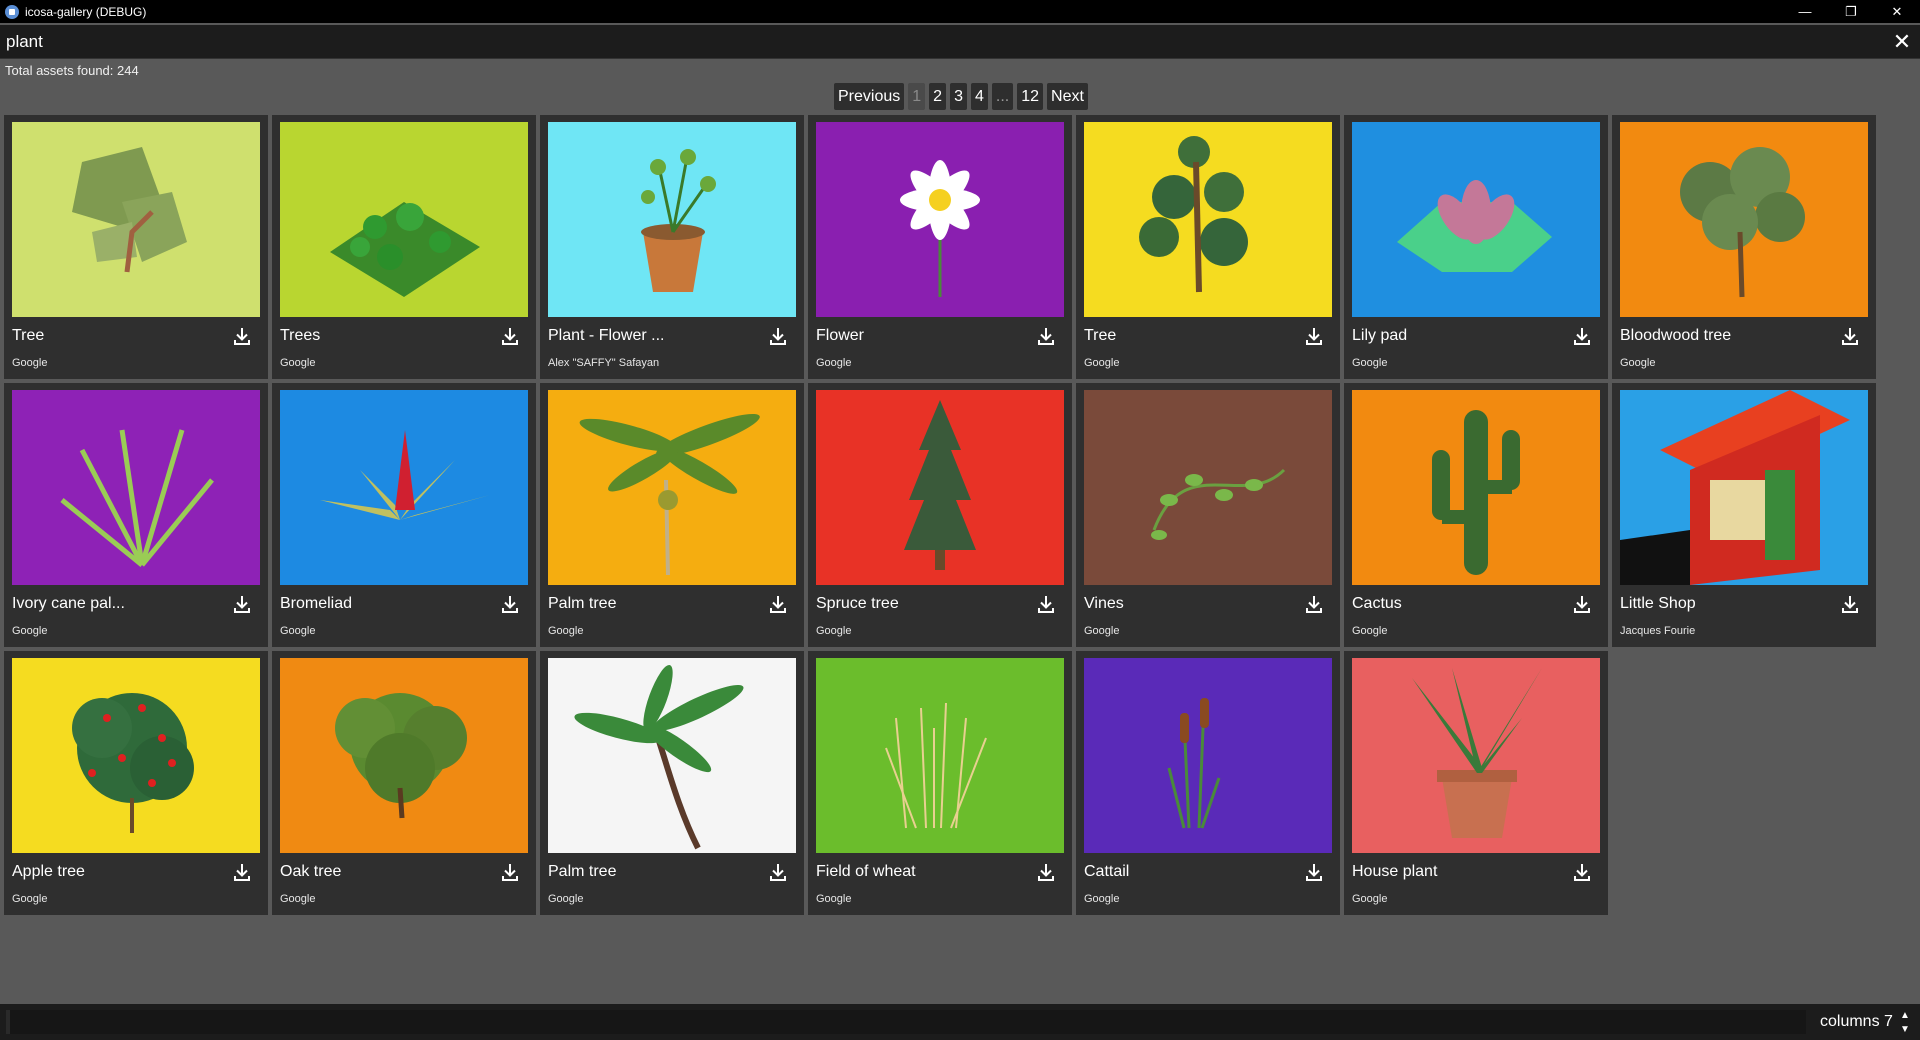  I want to click on asset-card: Bloodwood tree Google, so click(1744, 247).